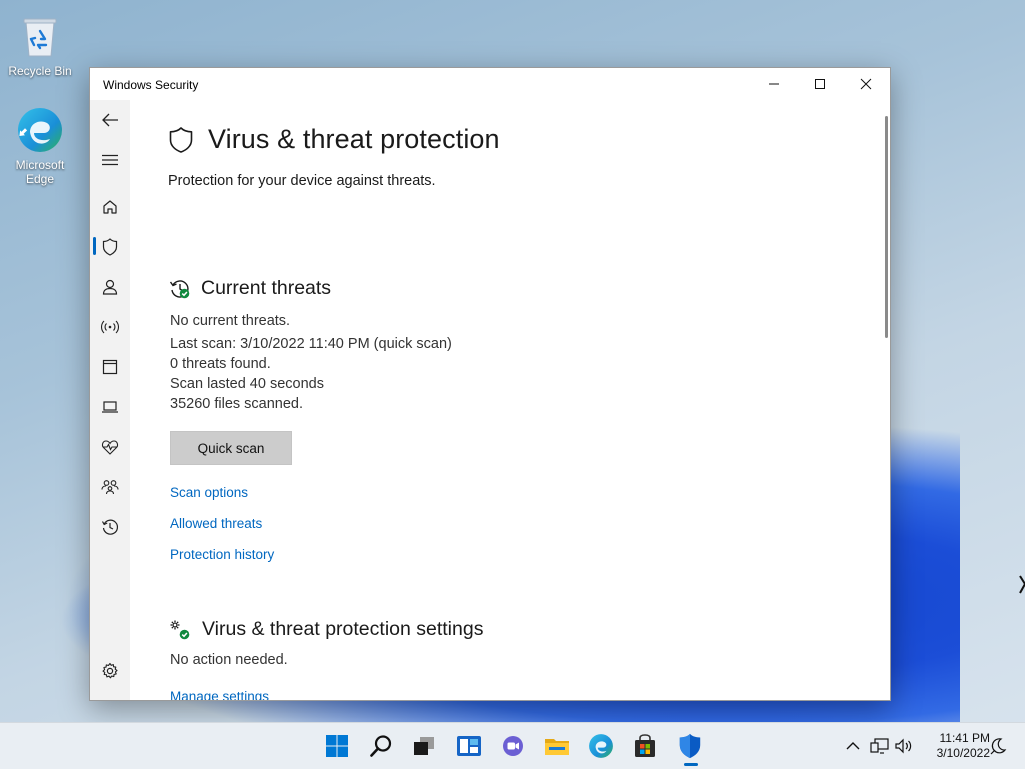  I want to click on threats-found-text: 0 threats found., so click(220, 364).